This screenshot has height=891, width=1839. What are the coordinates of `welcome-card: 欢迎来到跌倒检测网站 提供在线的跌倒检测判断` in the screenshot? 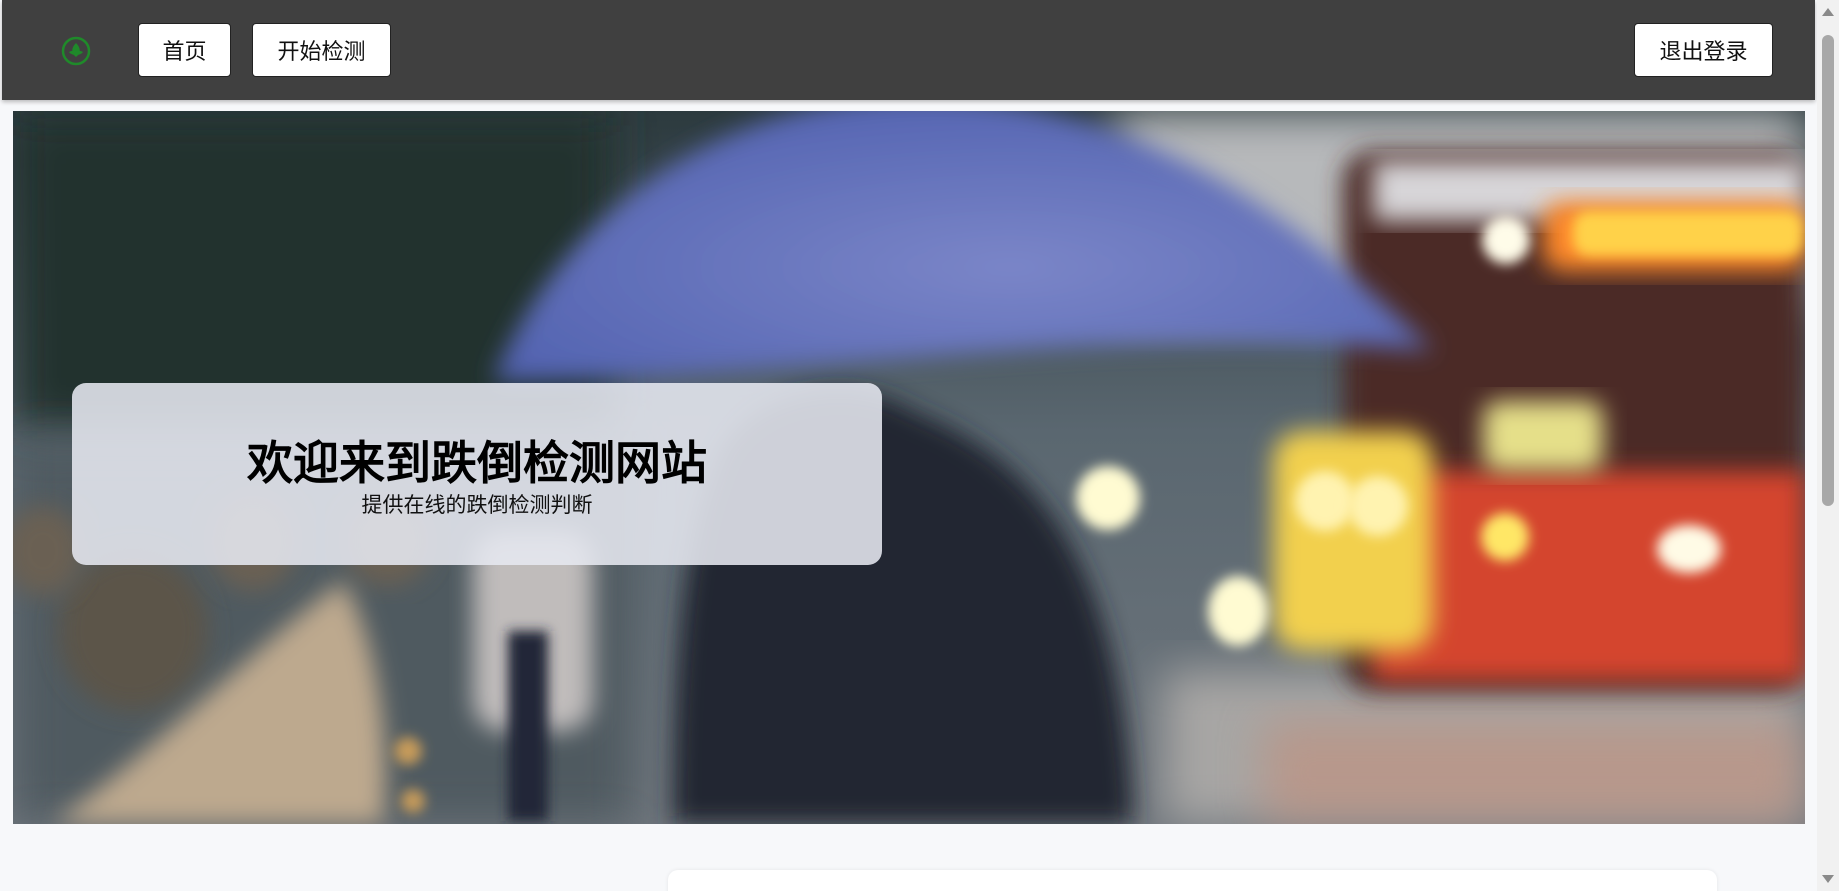 It's located at (477, 474).